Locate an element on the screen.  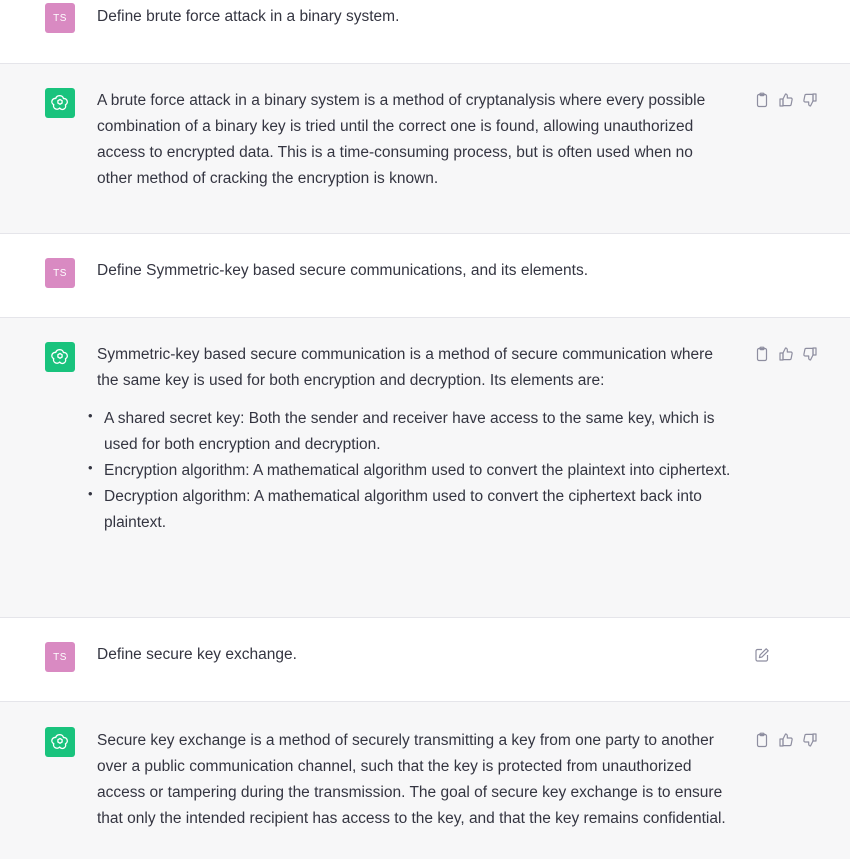
user-message: TS Define secure key exchange. is located at coordinates (425, 660).